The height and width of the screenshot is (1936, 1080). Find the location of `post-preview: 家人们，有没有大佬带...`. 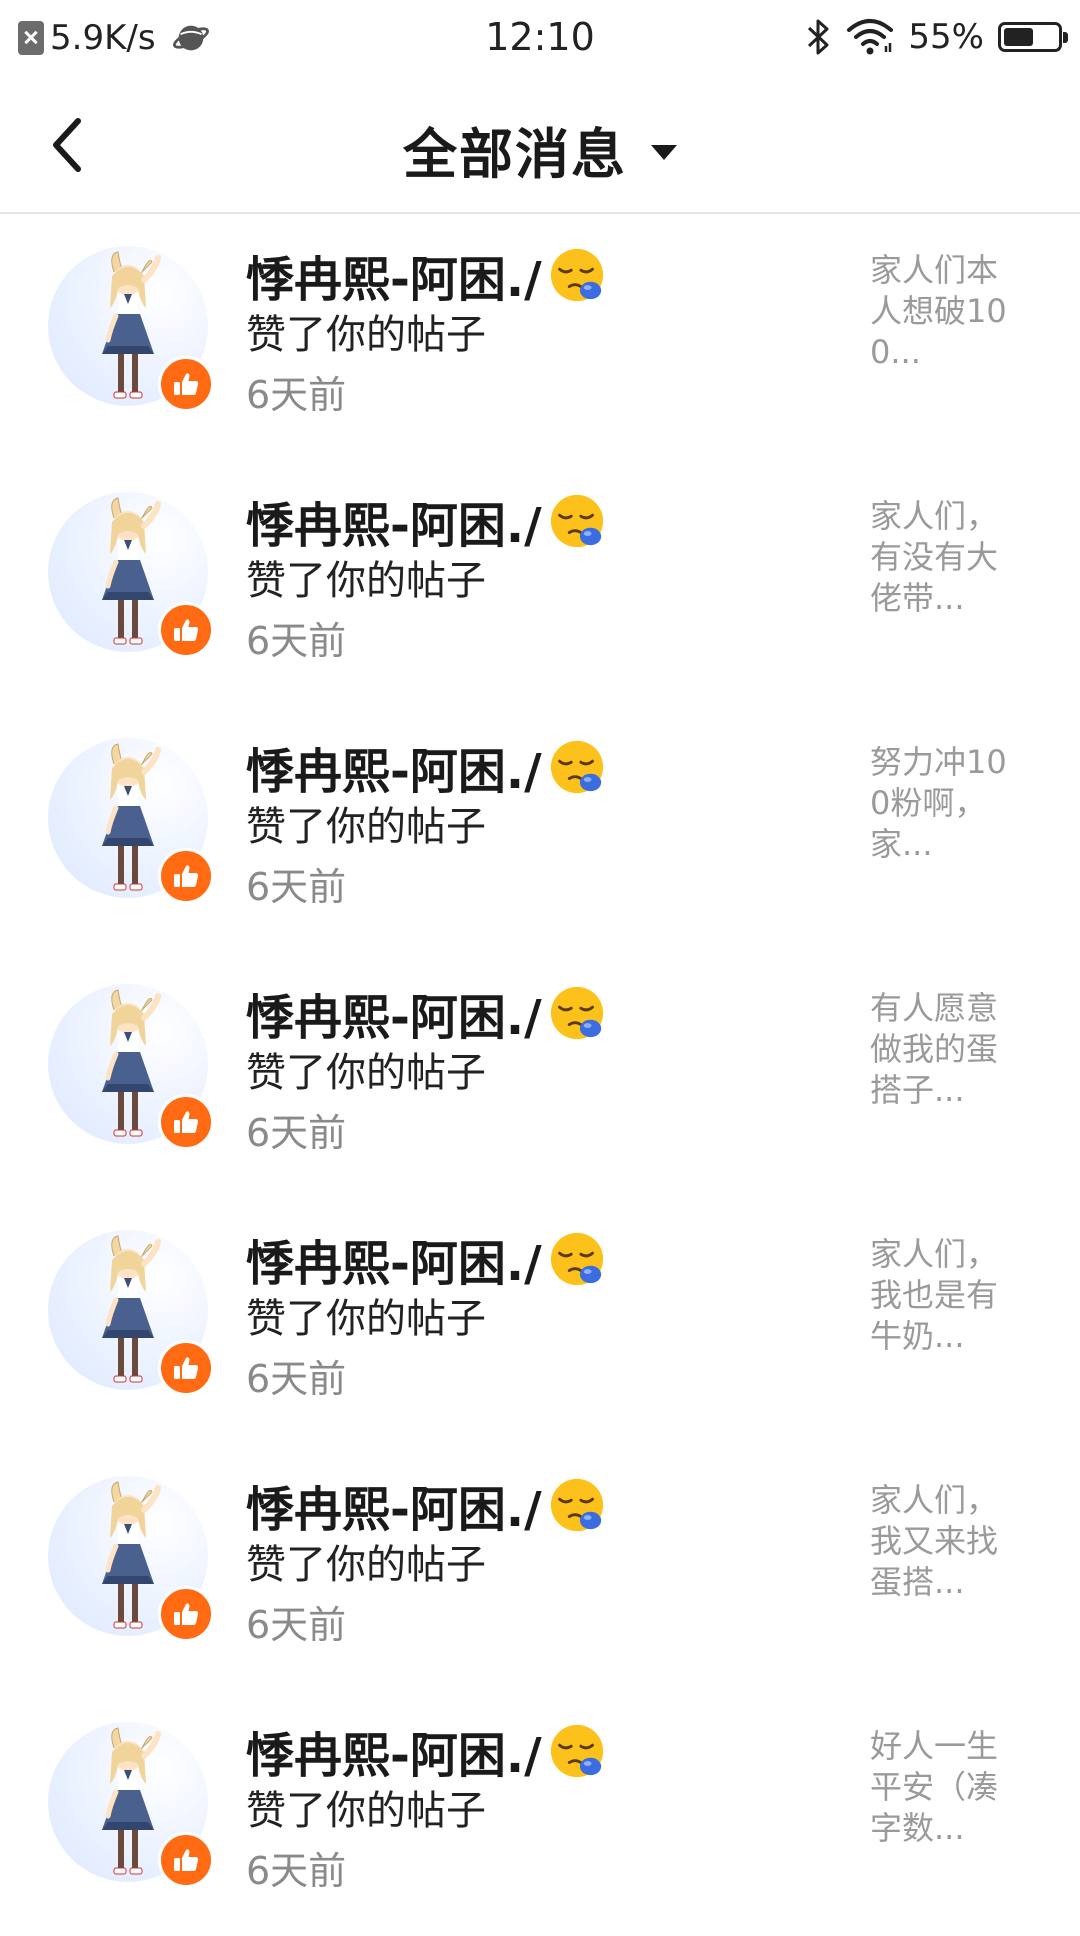

post-preview: 家人们，有没有大佬带... is located at coordinates (945, 557).